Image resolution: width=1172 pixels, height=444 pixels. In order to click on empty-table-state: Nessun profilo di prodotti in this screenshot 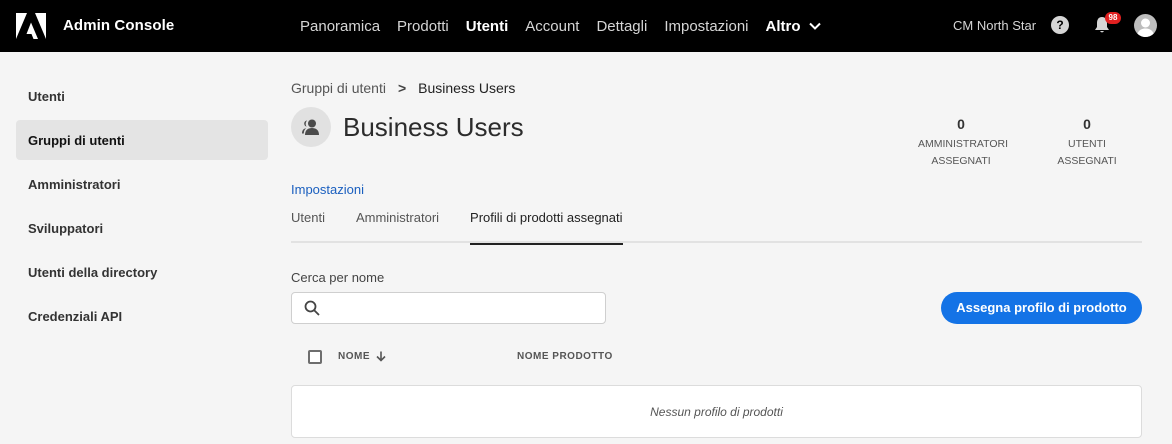, I will do `click(716, 411)`.